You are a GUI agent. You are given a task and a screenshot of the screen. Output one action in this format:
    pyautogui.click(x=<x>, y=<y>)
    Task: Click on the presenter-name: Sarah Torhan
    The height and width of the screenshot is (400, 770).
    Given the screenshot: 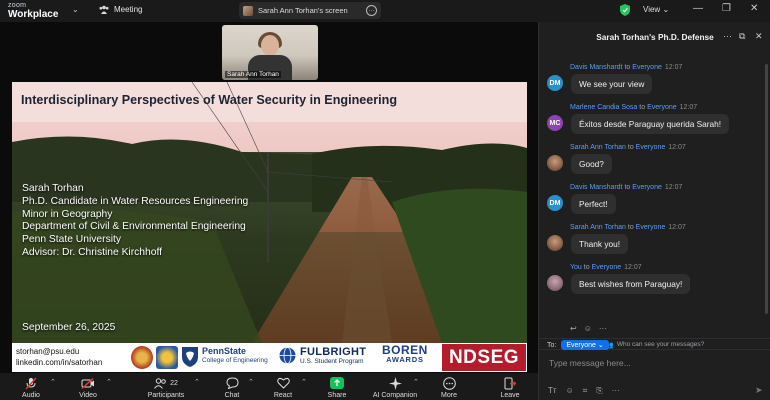 What is the action you would take?
    pyautogui.click(x=53, y=188)
    